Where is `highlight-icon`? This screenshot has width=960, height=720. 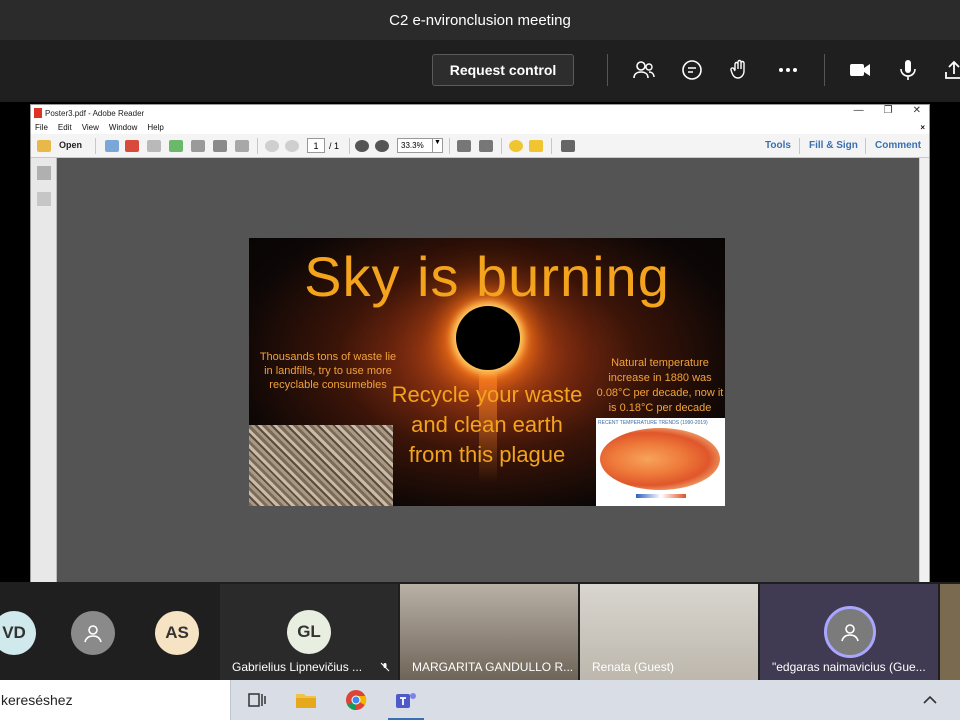
highlight-icon is located at coordinates (536, 146).